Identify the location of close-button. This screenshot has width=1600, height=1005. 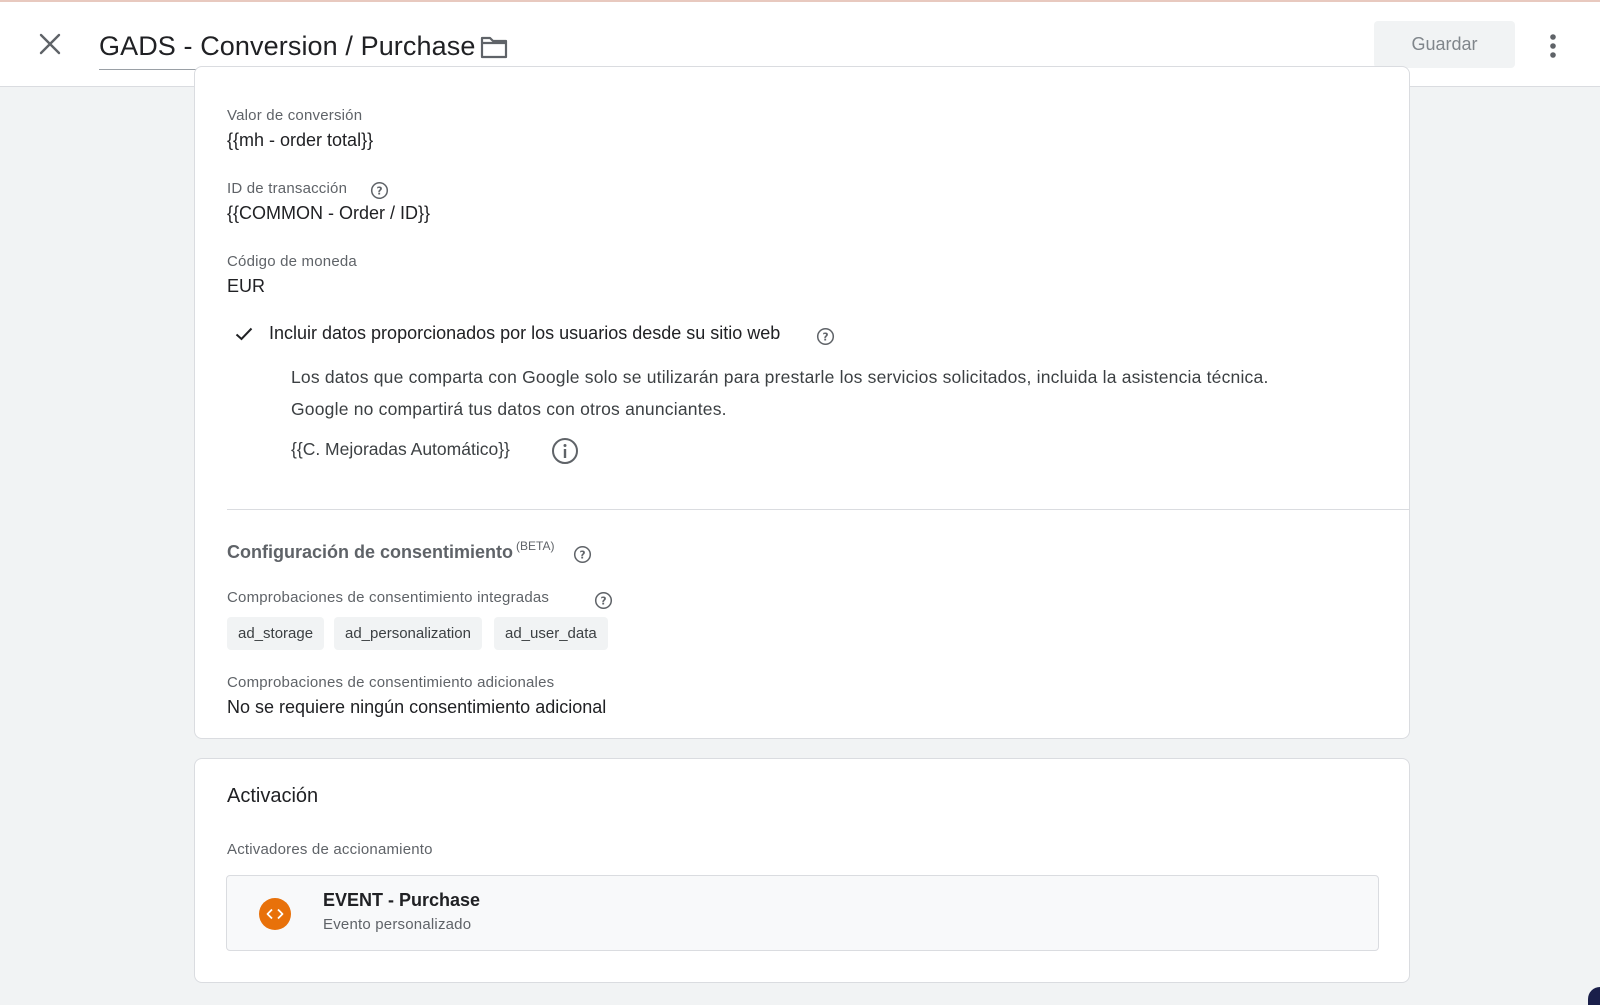
(50, 44).